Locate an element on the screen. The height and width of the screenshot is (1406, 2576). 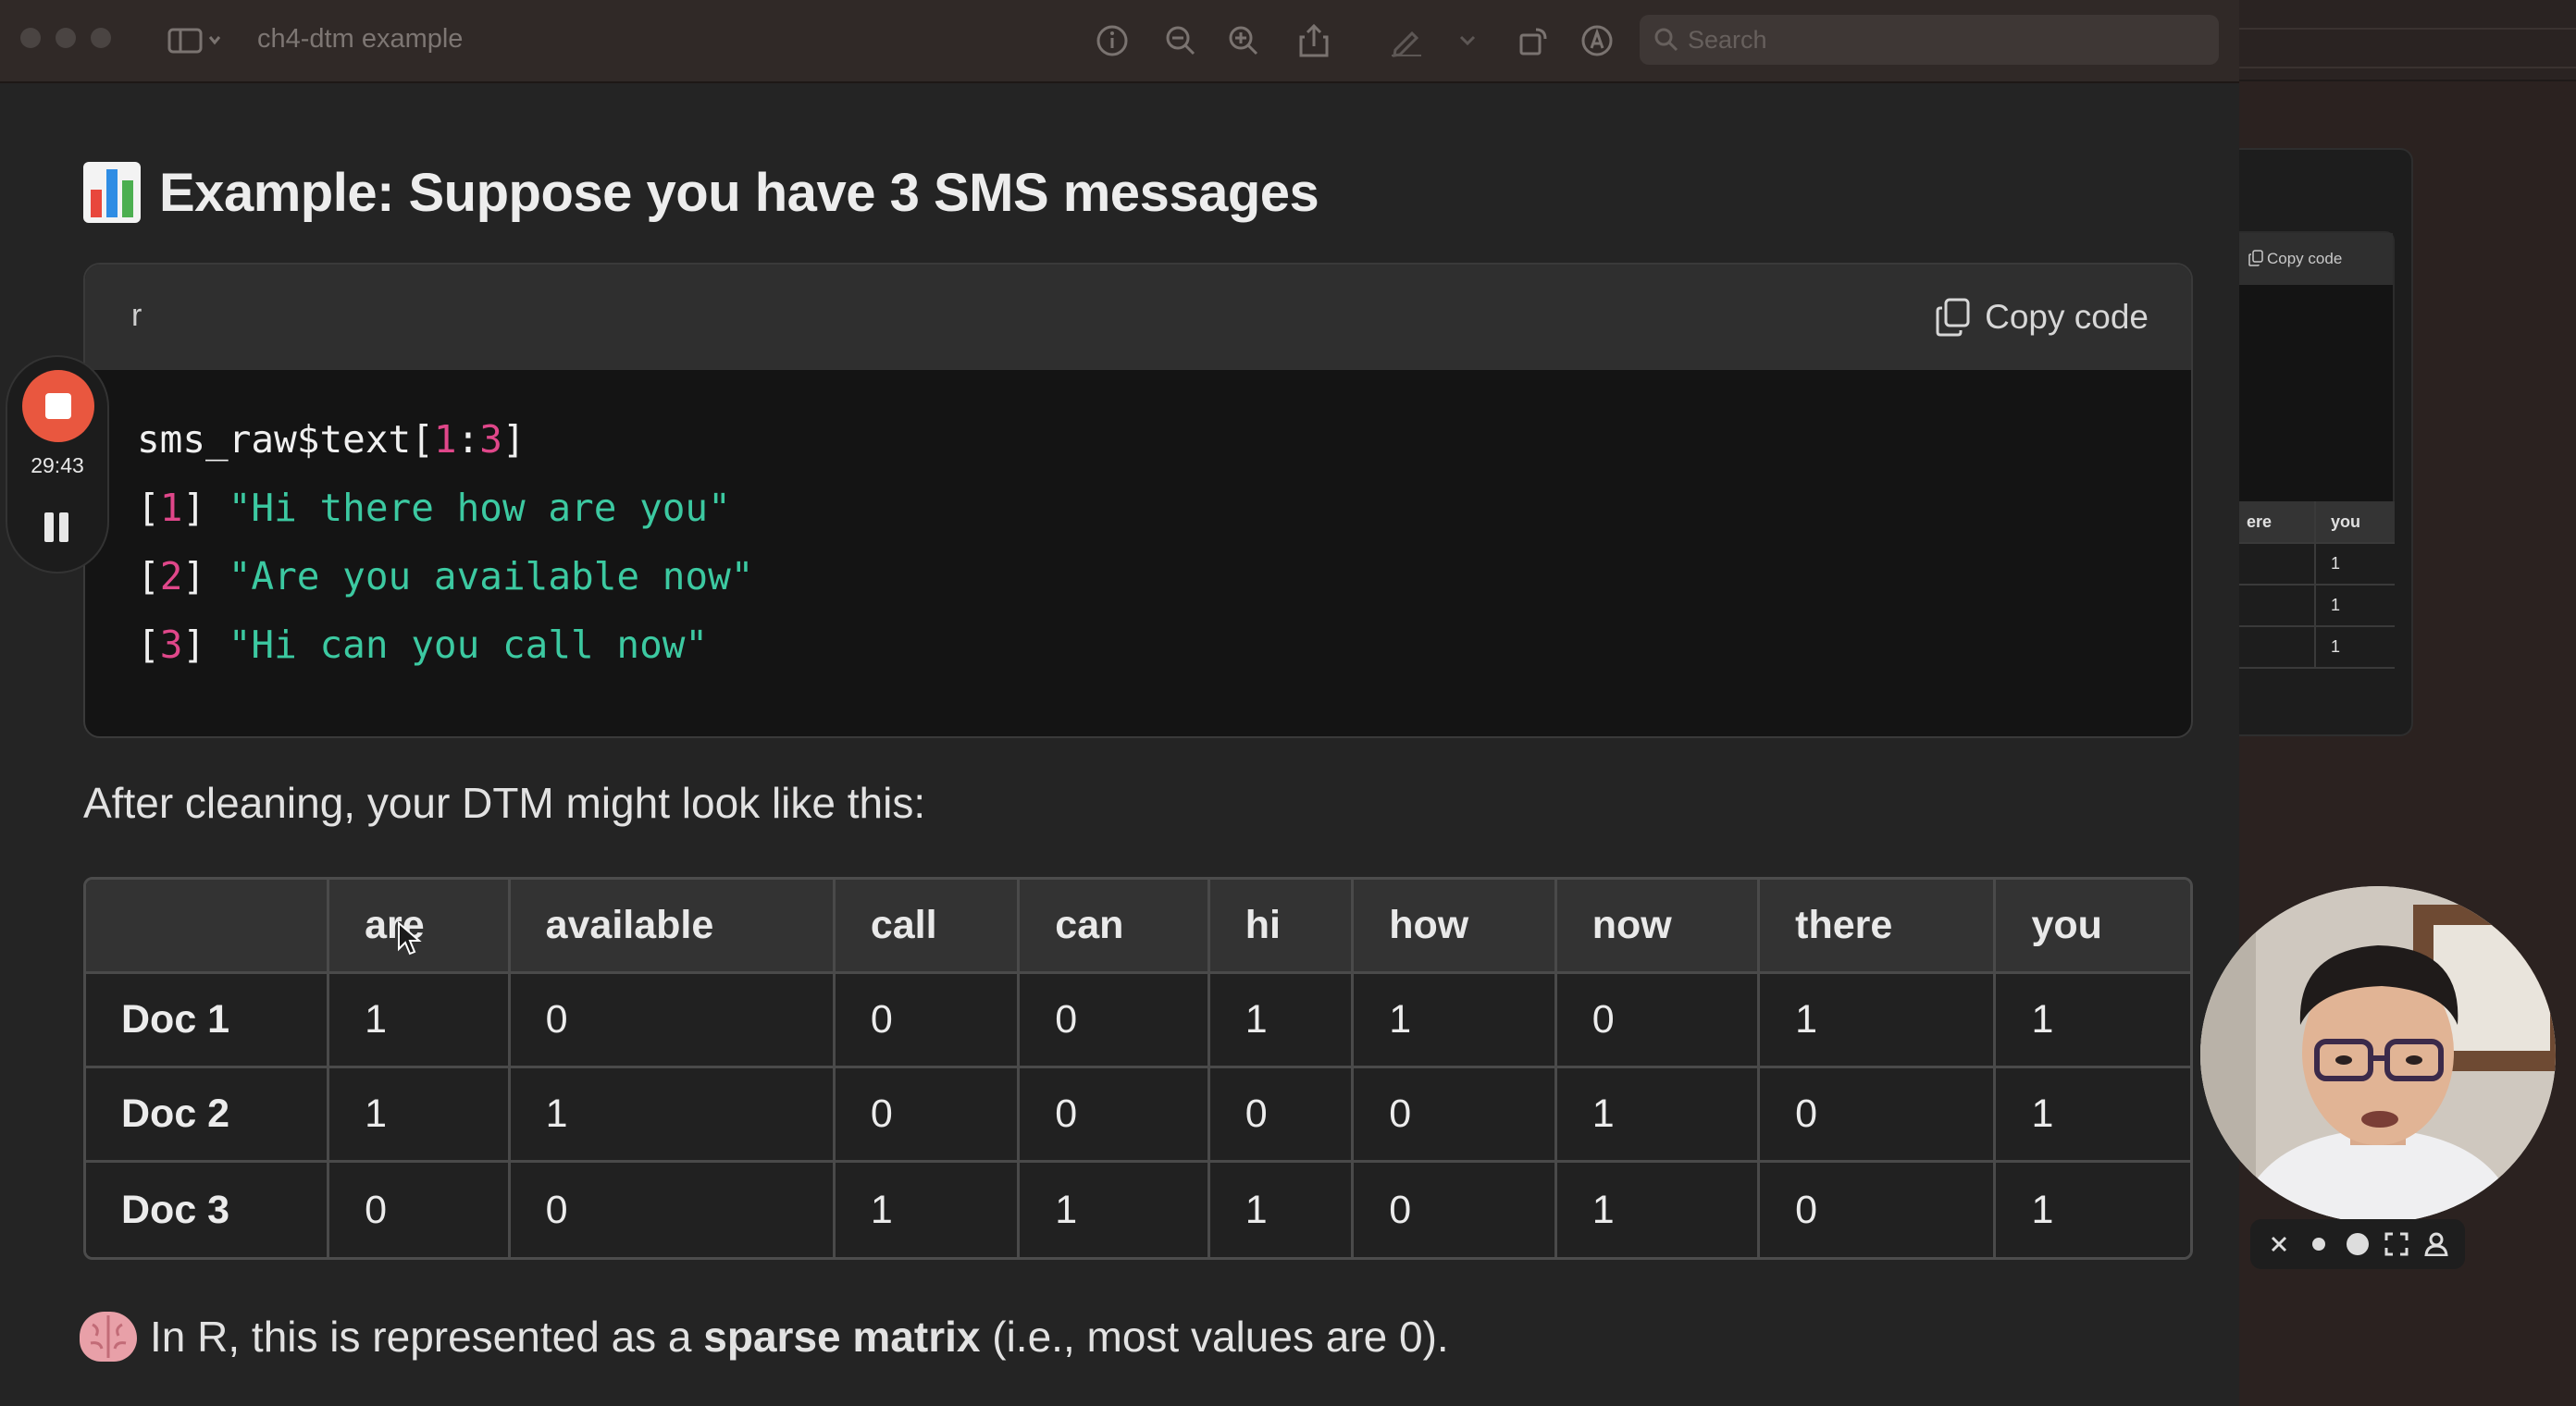
row-header: Doc 3 is located at coordinates (208, 1210).